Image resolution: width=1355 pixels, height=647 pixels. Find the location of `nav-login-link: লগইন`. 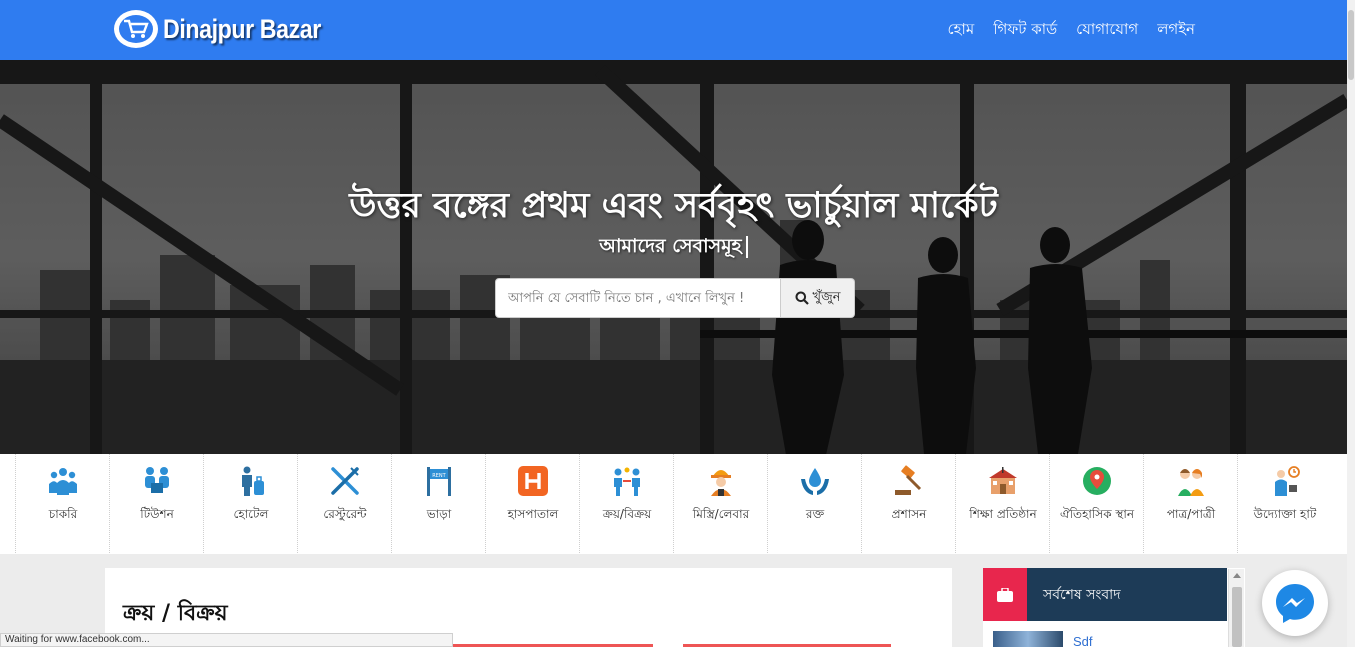

nav-login-link: লগইন is located at coordinates (1176, 30).